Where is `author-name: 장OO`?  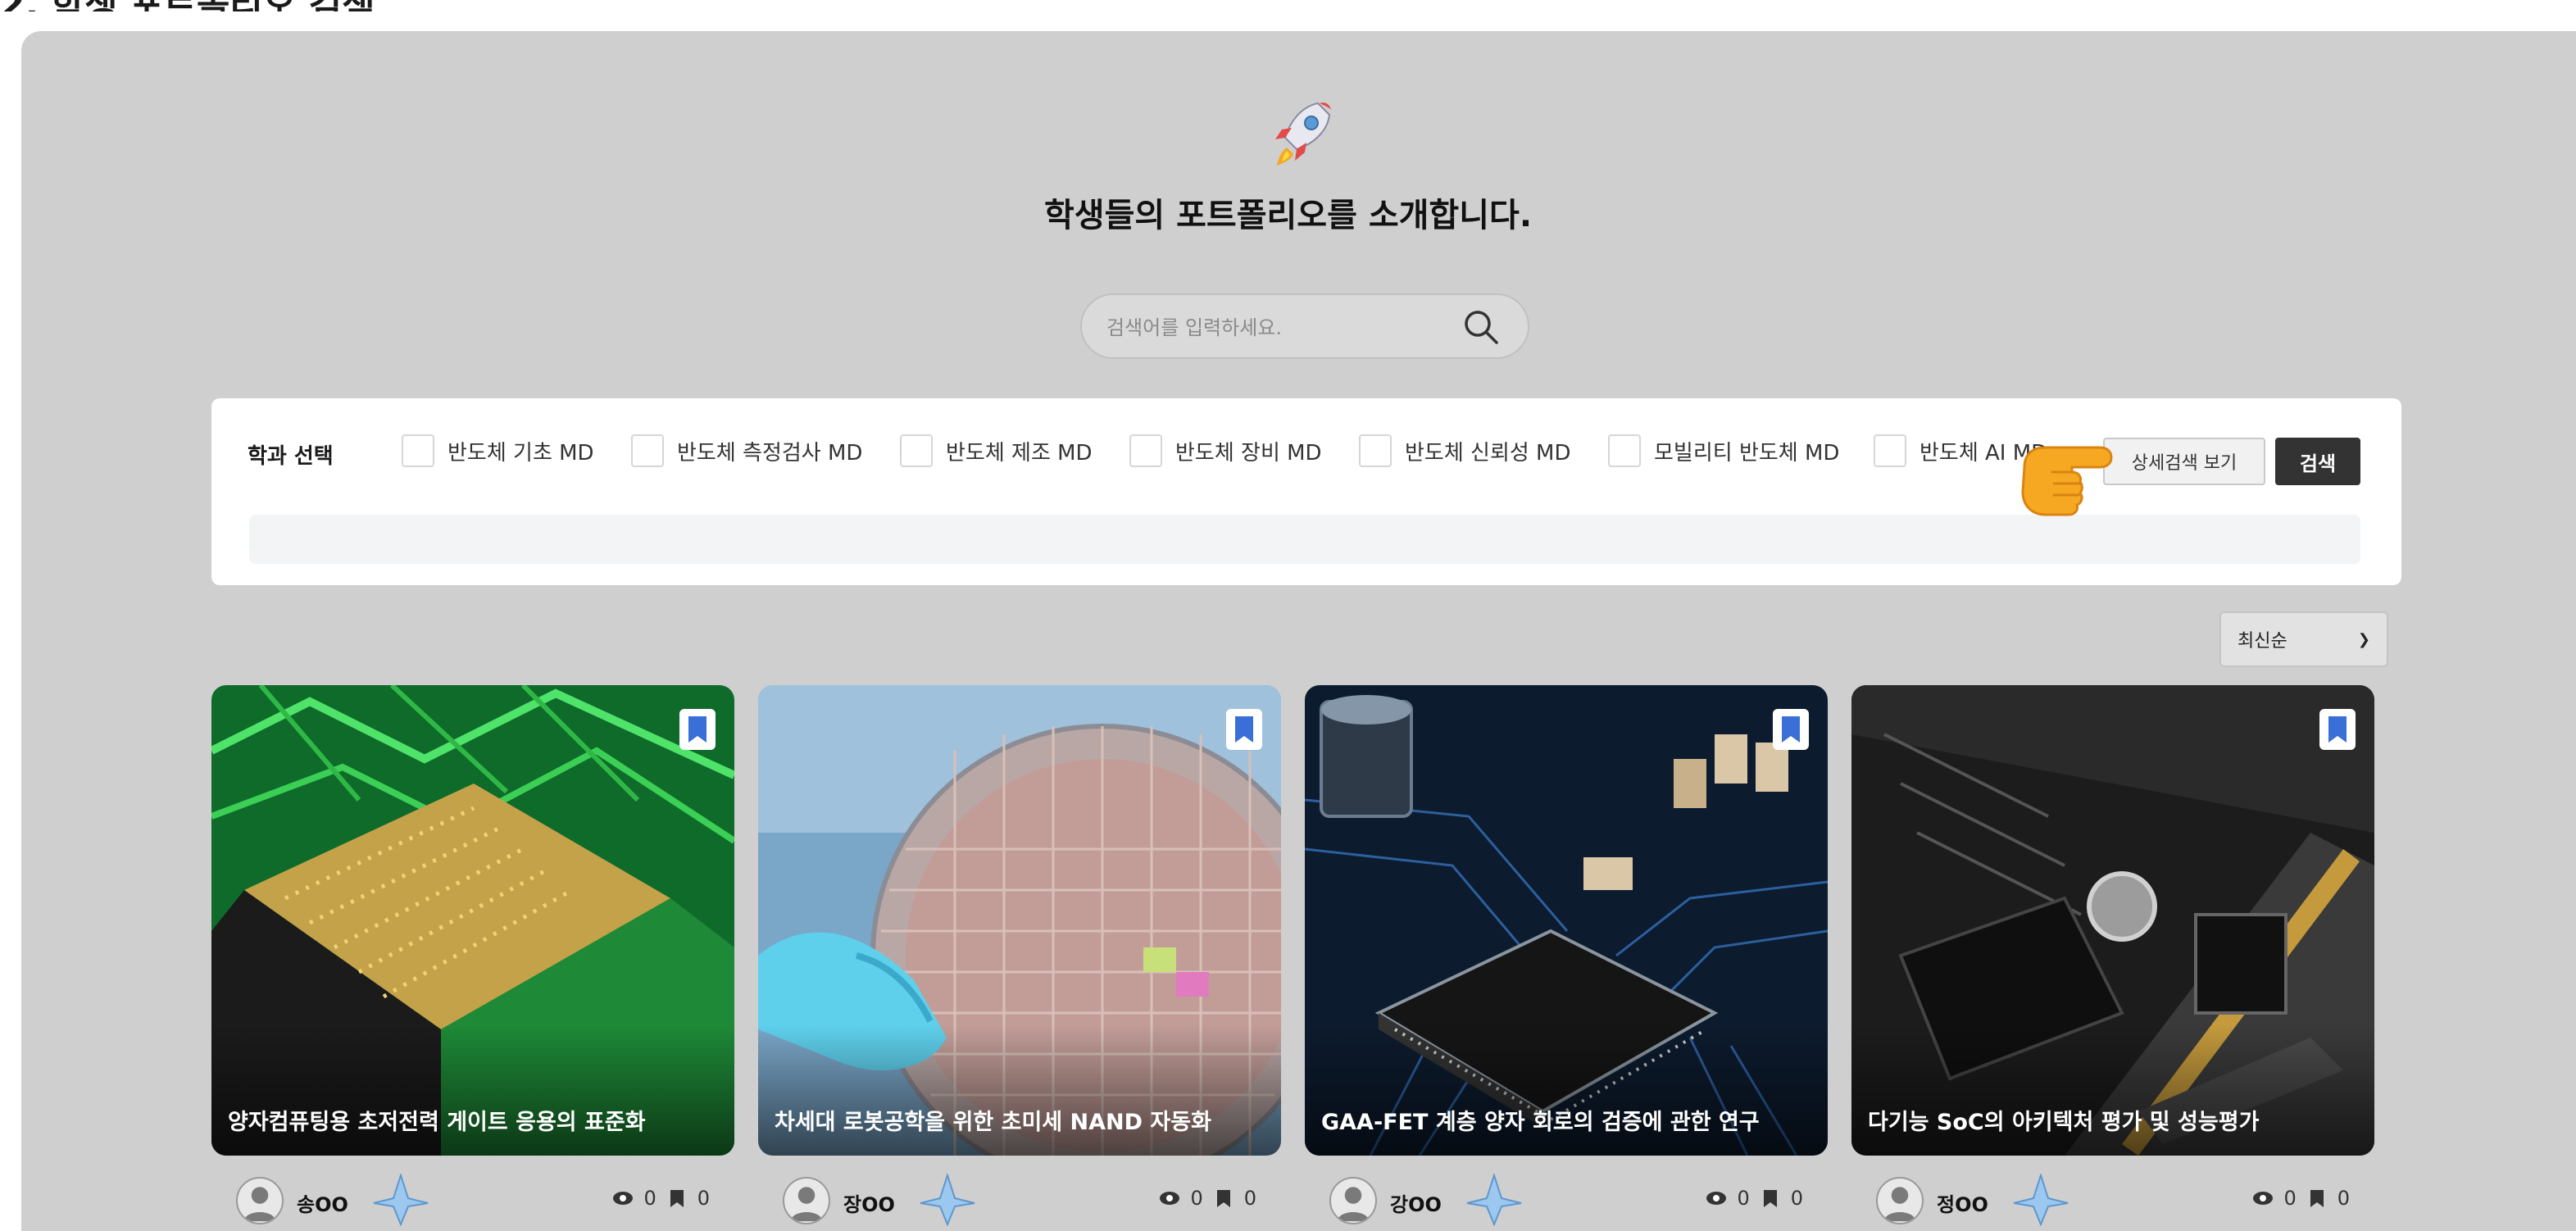 author-name: 장OO is located at coordinates (869, 1202).